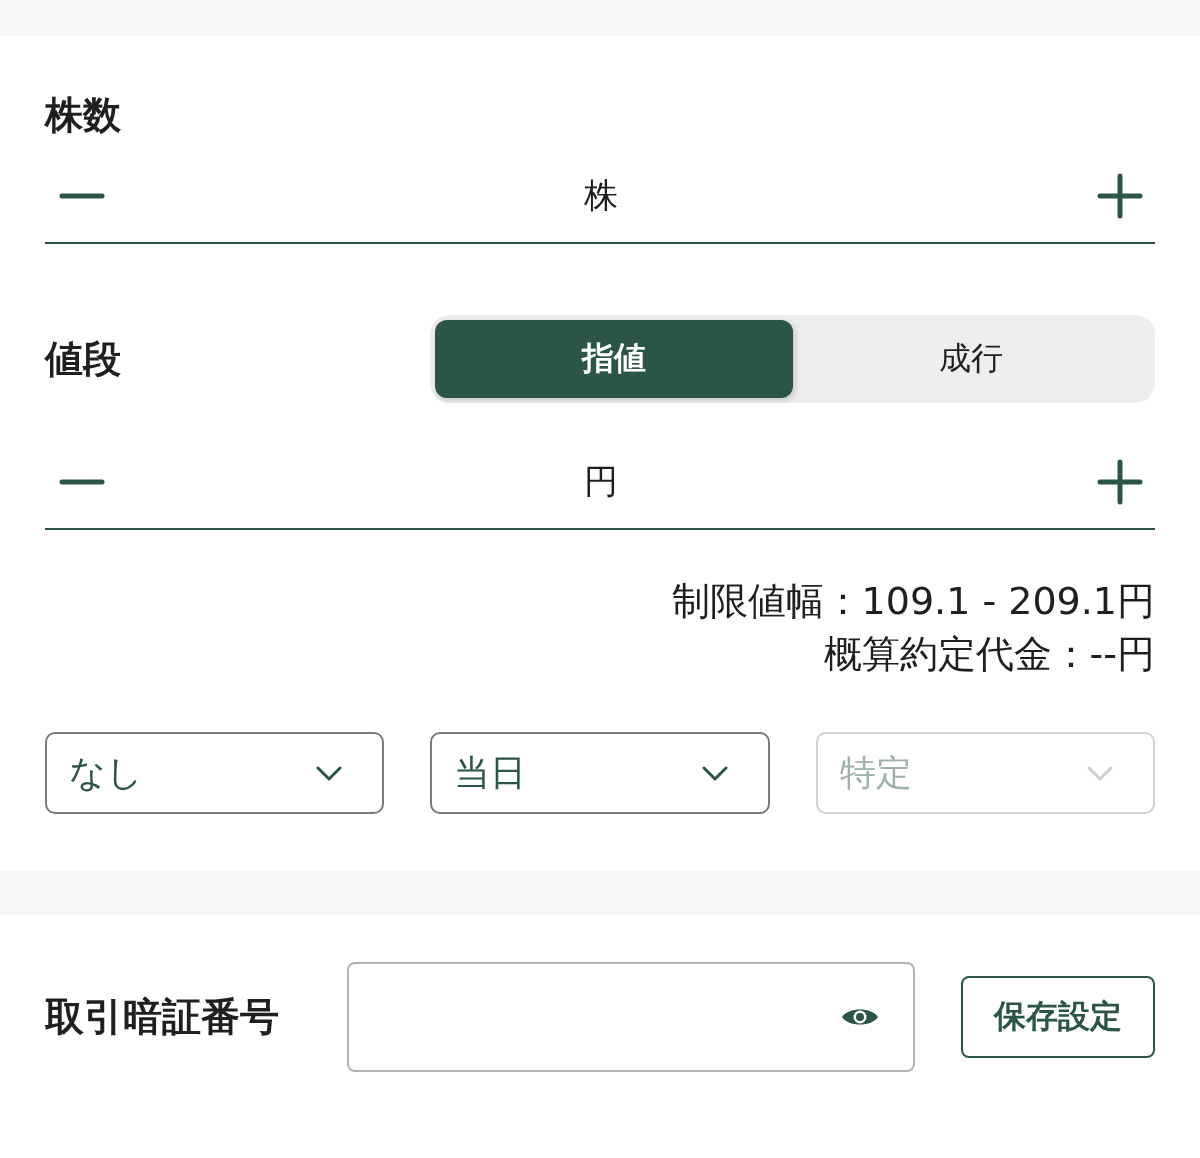 The height and width of the screenshot is (1158, 1200). What do you see at coordinates (83, 115) in the screenshot?
I see `quantity-label: 株数` at bounding box center [83, 115].